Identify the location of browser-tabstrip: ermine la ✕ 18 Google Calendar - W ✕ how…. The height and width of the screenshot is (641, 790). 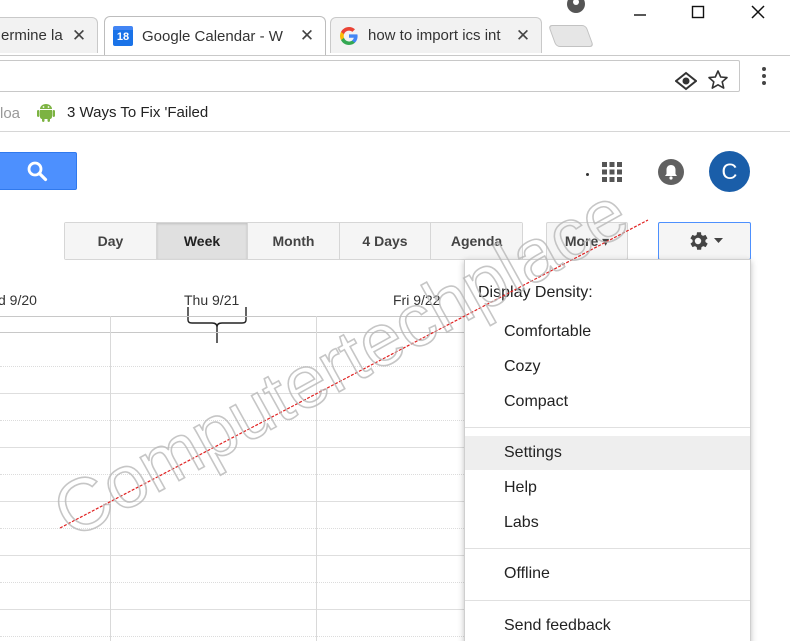
(395, 28).